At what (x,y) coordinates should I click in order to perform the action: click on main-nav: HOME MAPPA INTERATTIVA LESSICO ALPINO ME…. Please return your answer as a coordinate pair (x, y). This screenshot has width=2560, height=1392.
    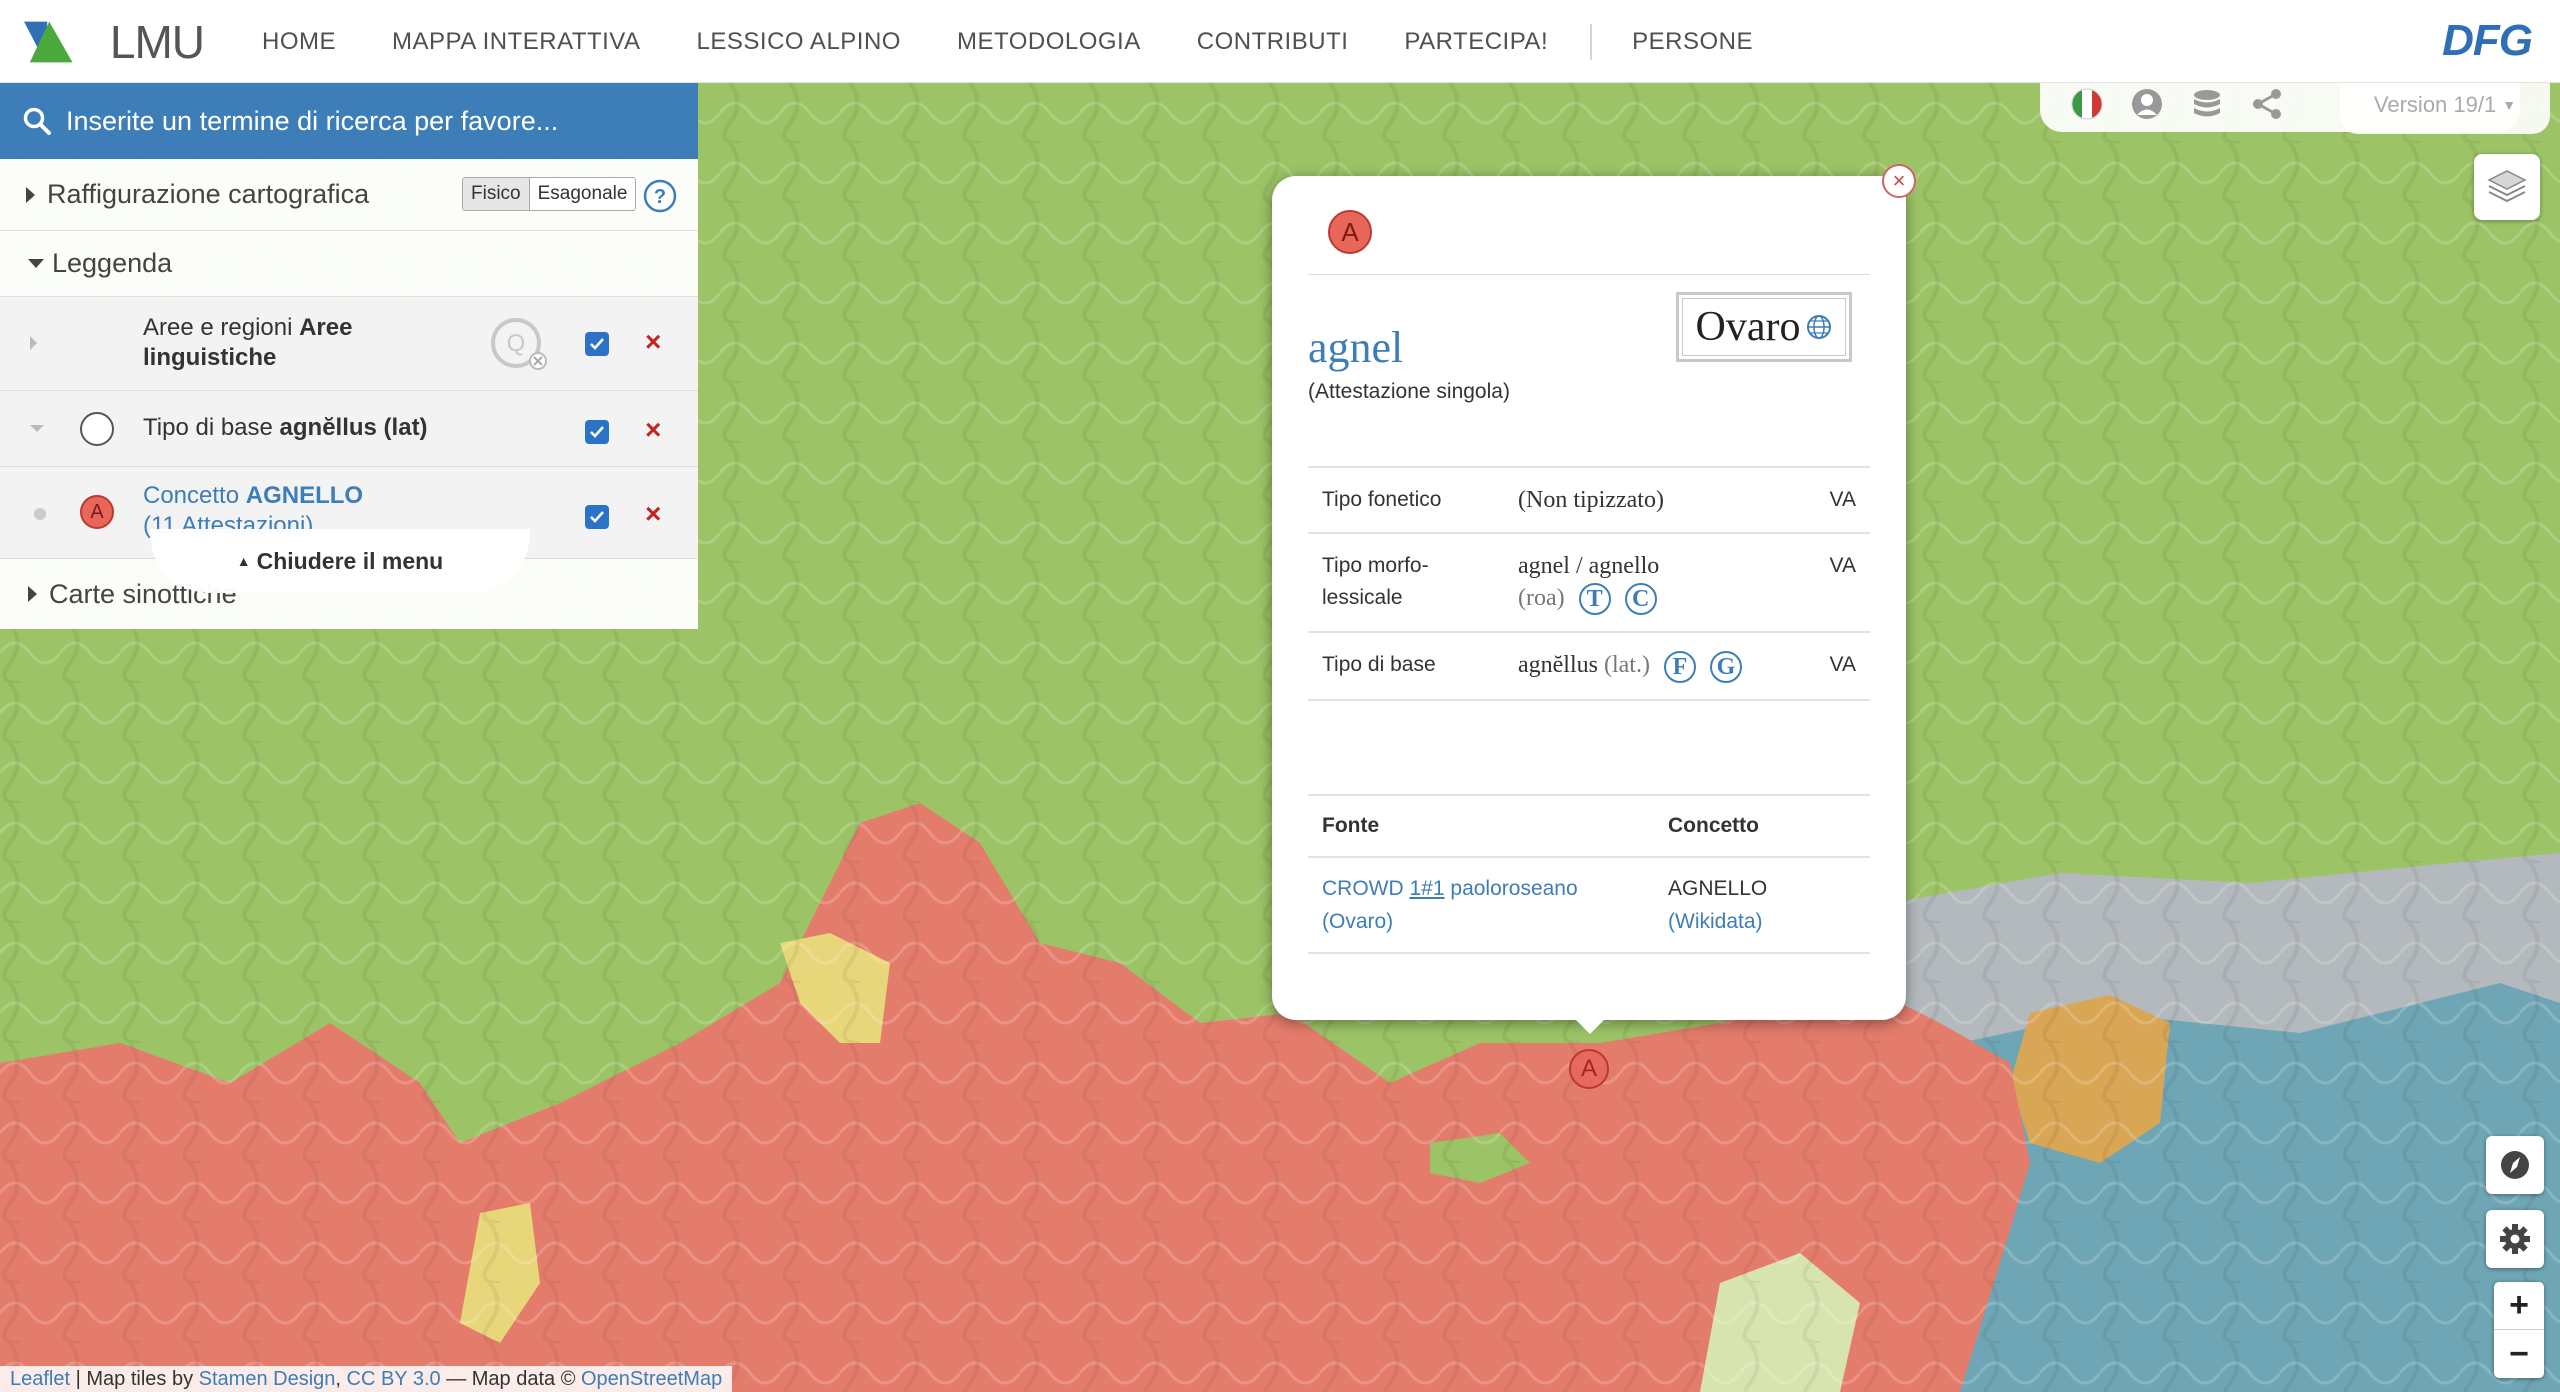
    Looking at the image, I should click on (1035, 41).